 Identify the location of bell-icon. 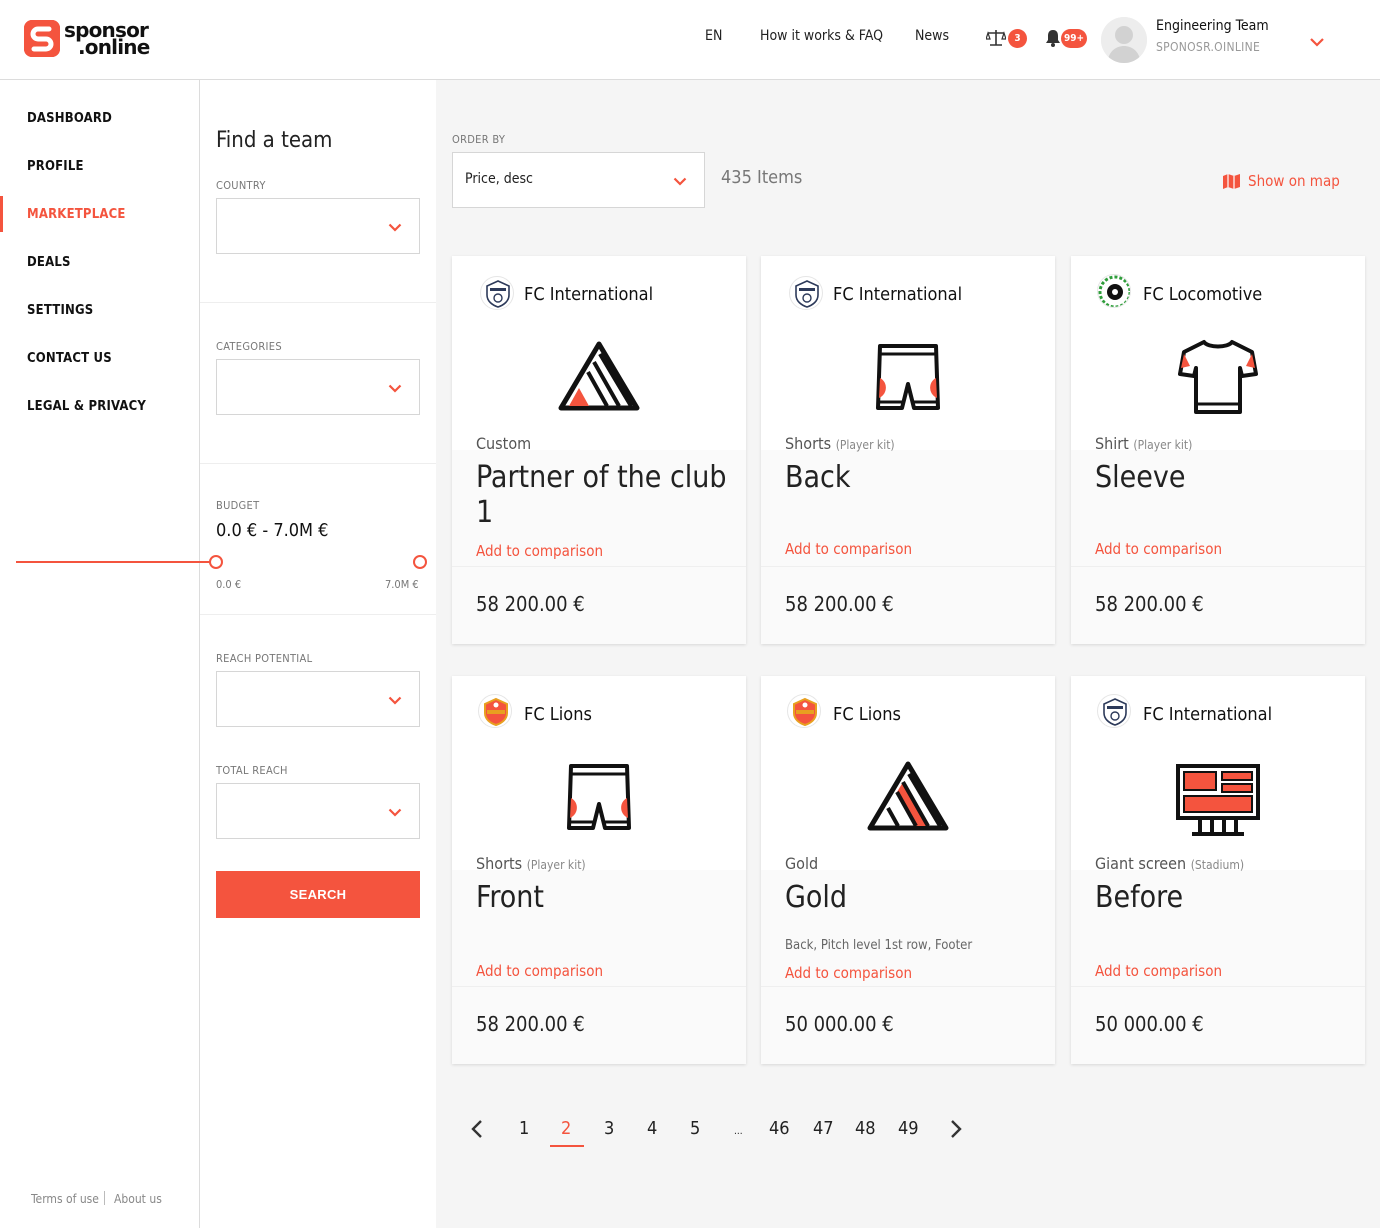
(1053, 40).